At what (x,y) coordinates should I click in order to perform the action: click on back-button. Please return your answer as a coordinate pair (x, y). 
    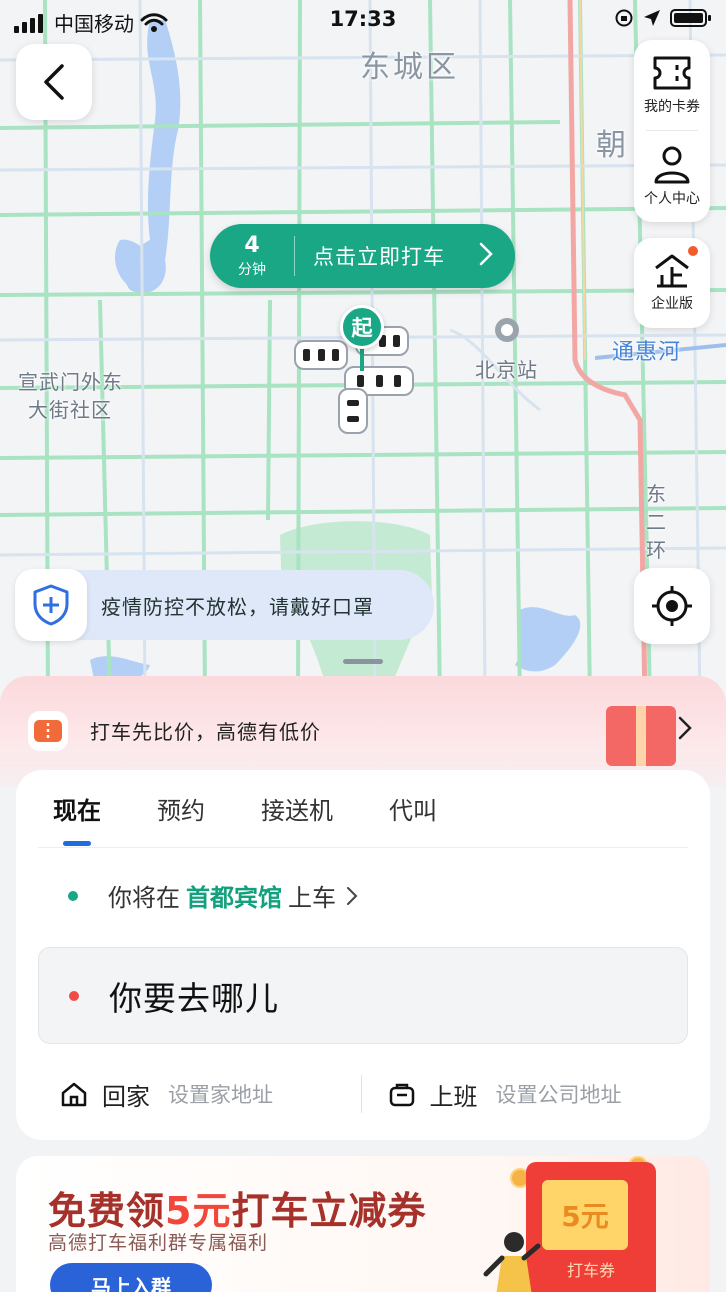
    Looking at the image, I should click on (54, 82).